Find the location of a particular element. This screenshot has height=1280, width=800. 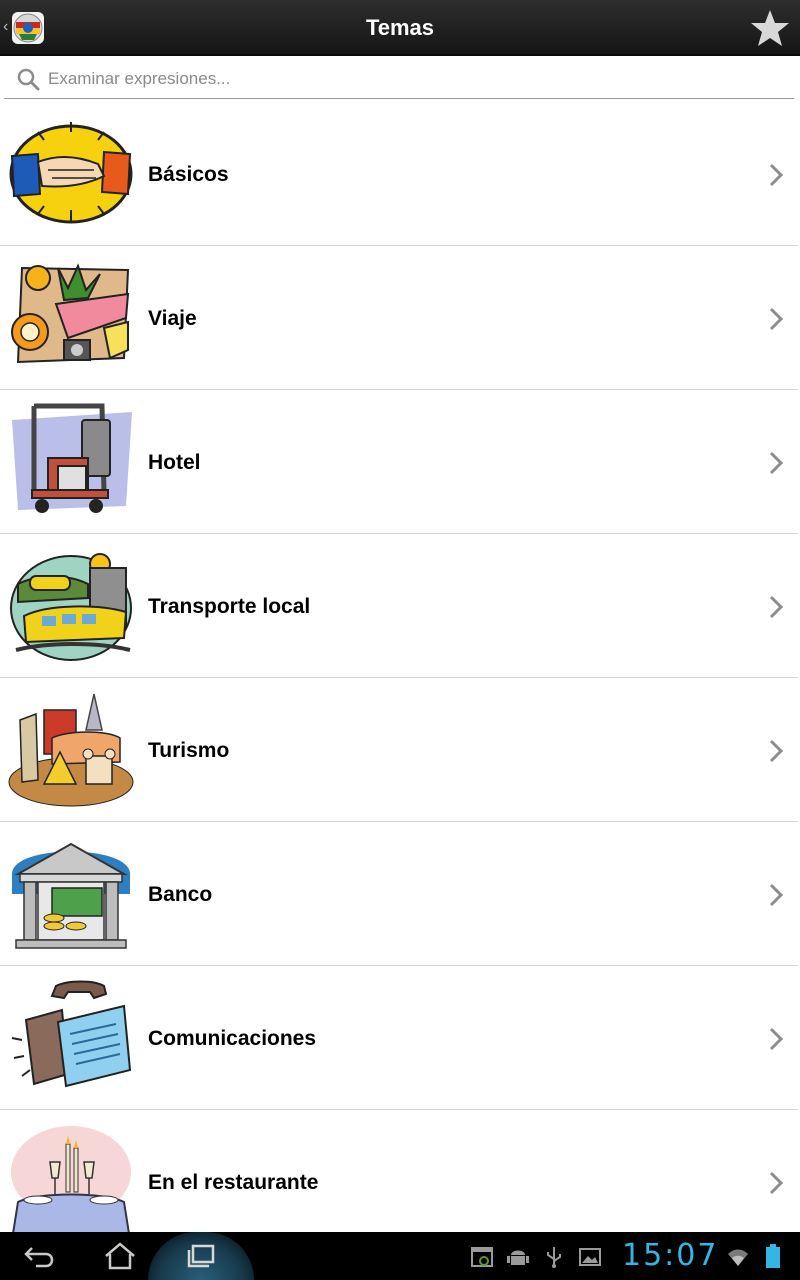

usb-icon is located at coordinates (554, 1257).